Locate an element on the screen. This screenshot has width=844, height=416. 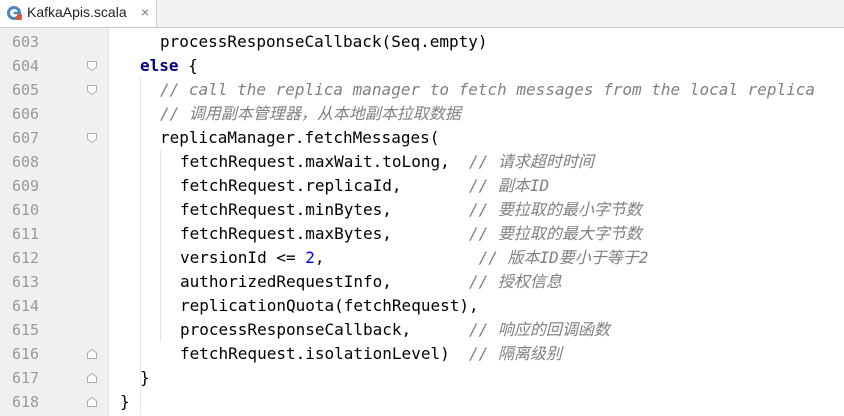
scala-file-icon is located at coordinates (14, 13).